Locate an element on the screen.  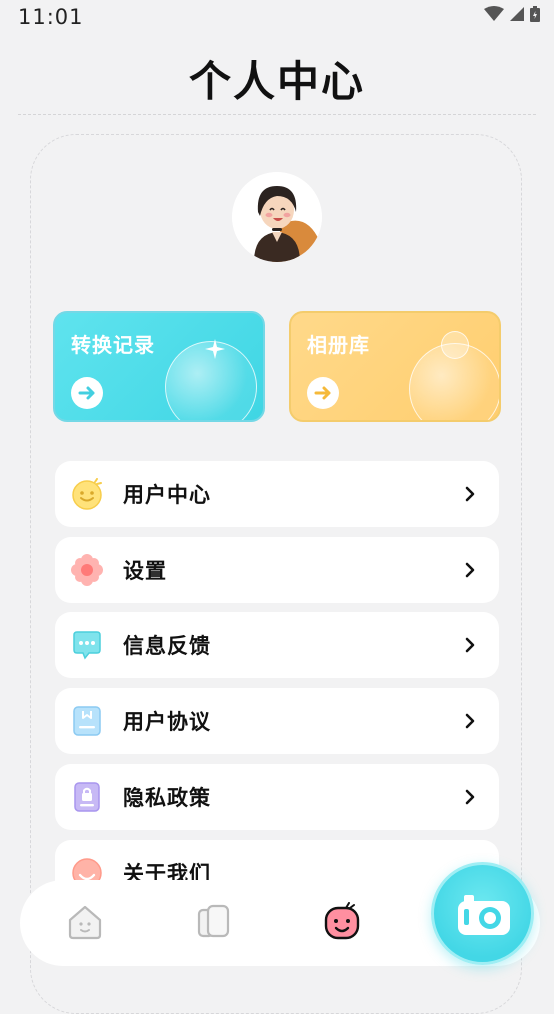
conversion-history-card: 转换记录 is located at coordinates (159, 366).